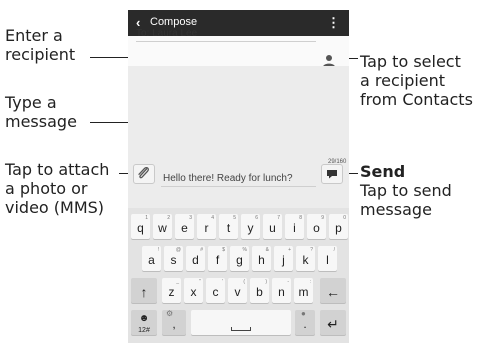  I want to click on key-label: ↵, so click(333, 324).